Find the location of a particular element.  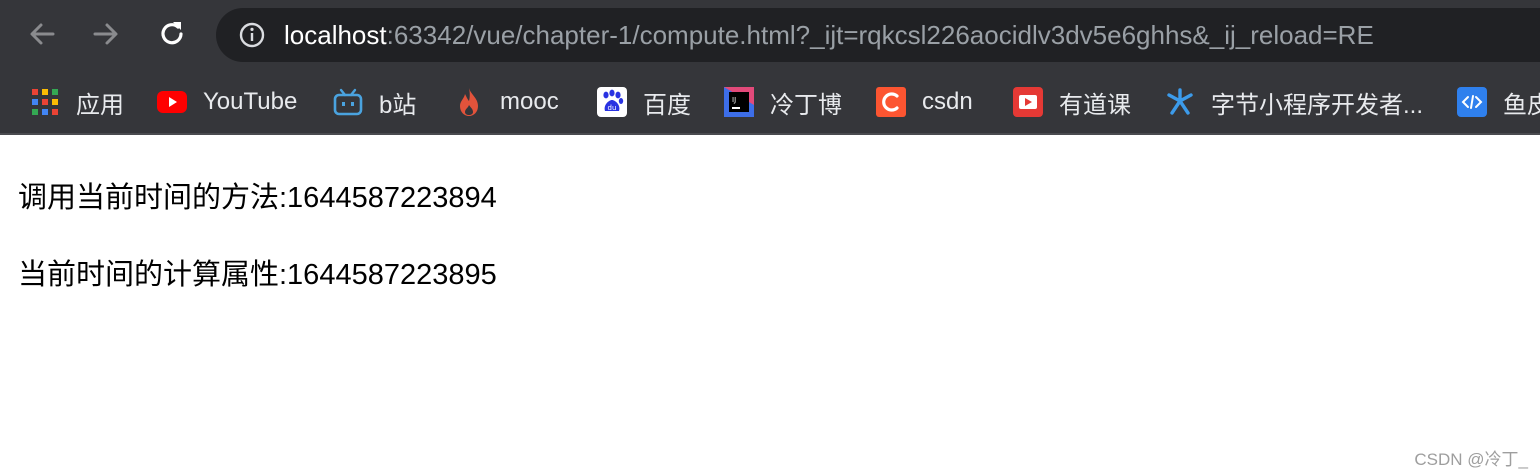

apps-grid-icon is located at coordinates (45, 102).